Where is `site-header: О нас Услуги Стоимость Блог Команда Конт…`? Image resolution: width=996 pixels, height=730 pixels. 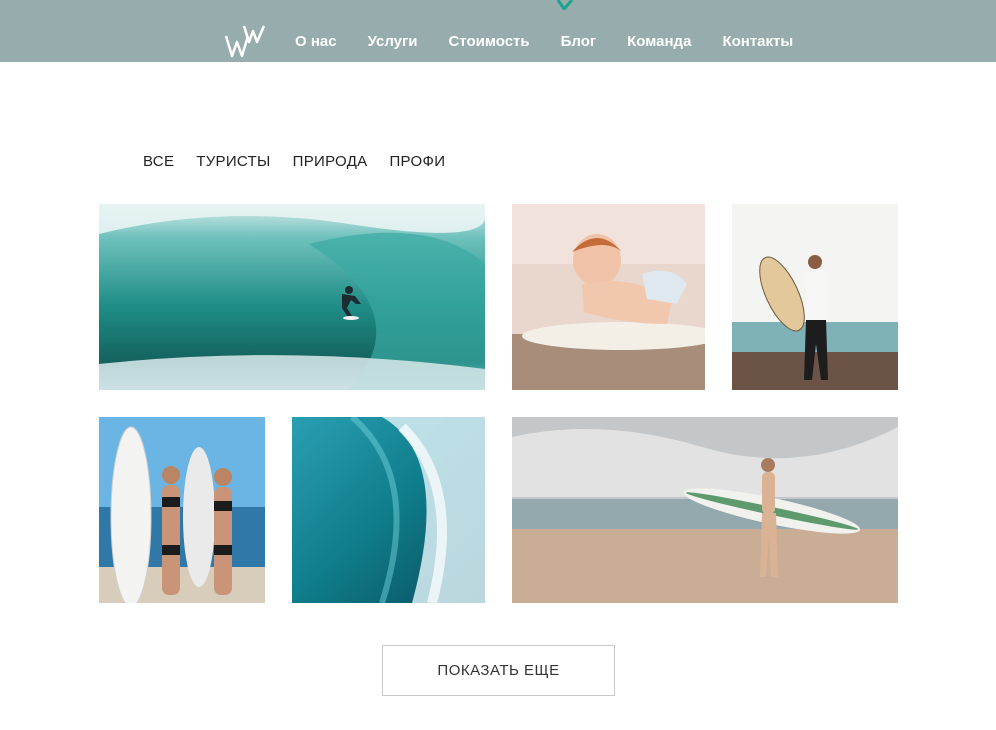 site-header: О нас Услуги Стоимость Блог Команда Конт… is located at coordinates (498, 31).